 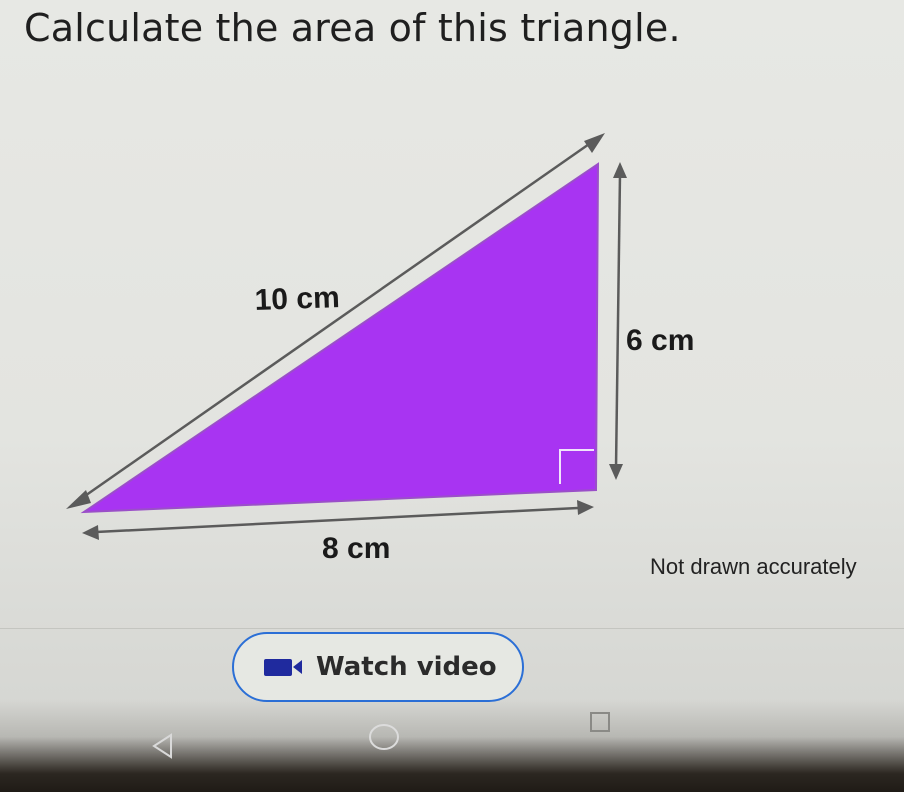 What do you see at coordinates (406, 667) in the screenshot?
I see `watch-video-label: Watch video` at bounding box center [406, 667].